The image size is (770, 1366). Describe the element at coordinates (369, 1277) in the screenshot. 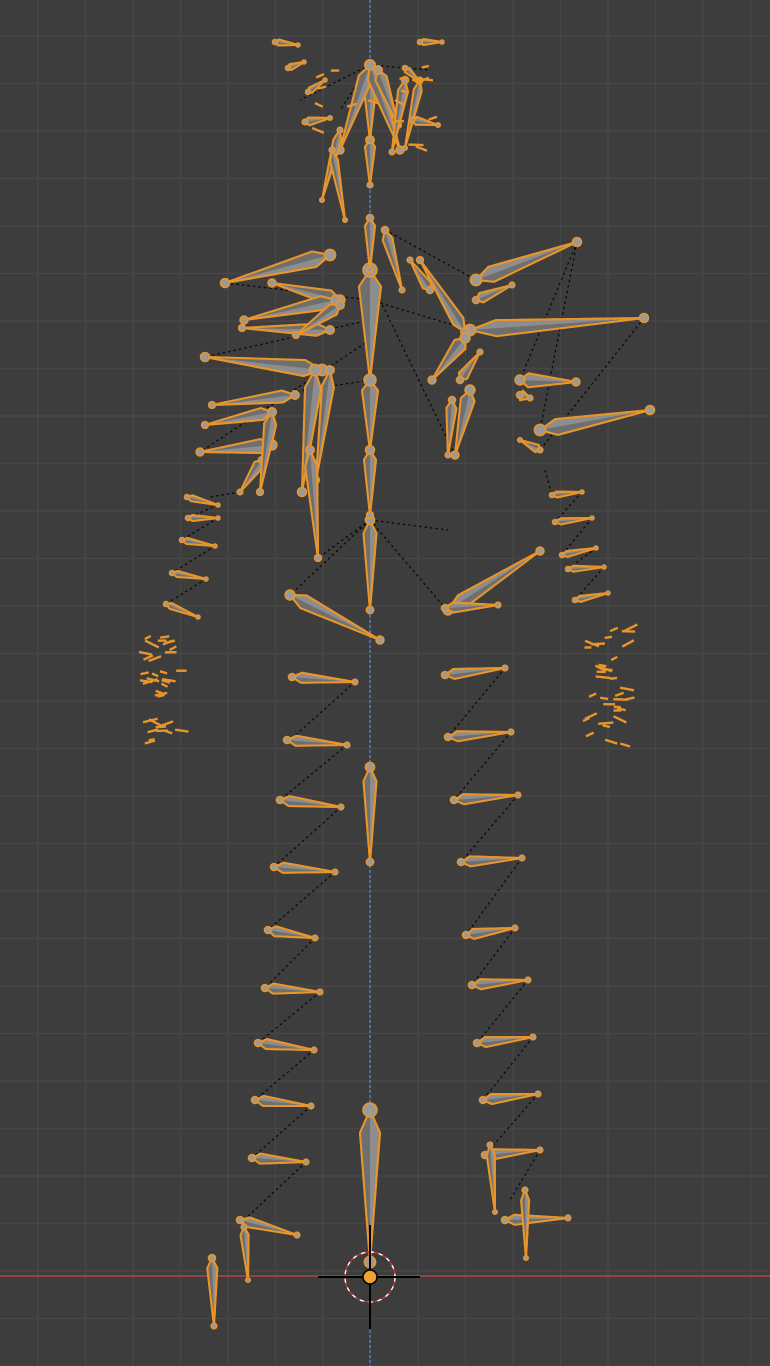

I see `3d-cursor-icon` at that location.